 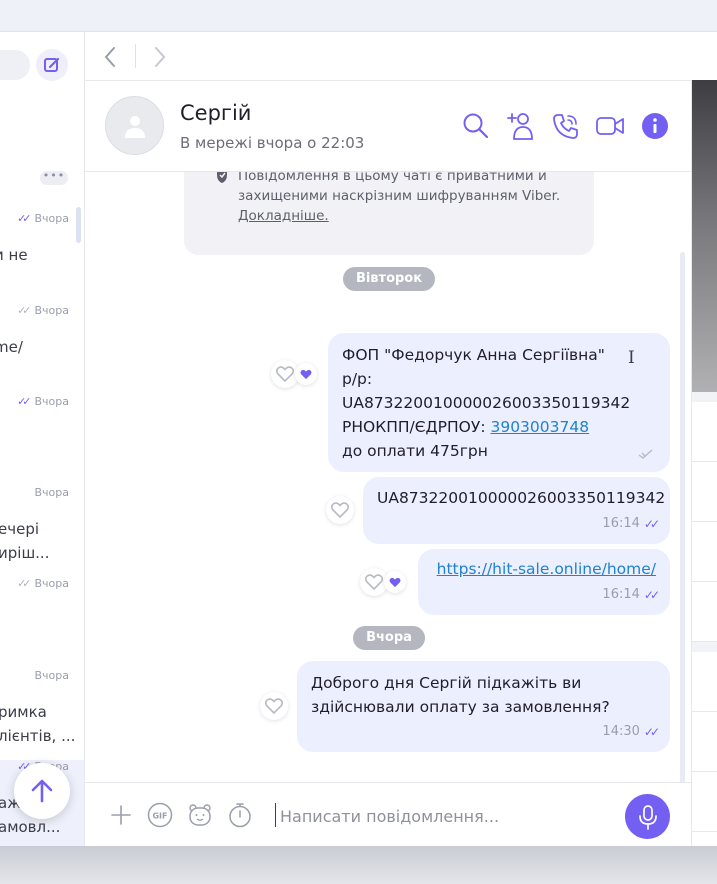 I want to click on text-caret, so click(x=275, y=815).